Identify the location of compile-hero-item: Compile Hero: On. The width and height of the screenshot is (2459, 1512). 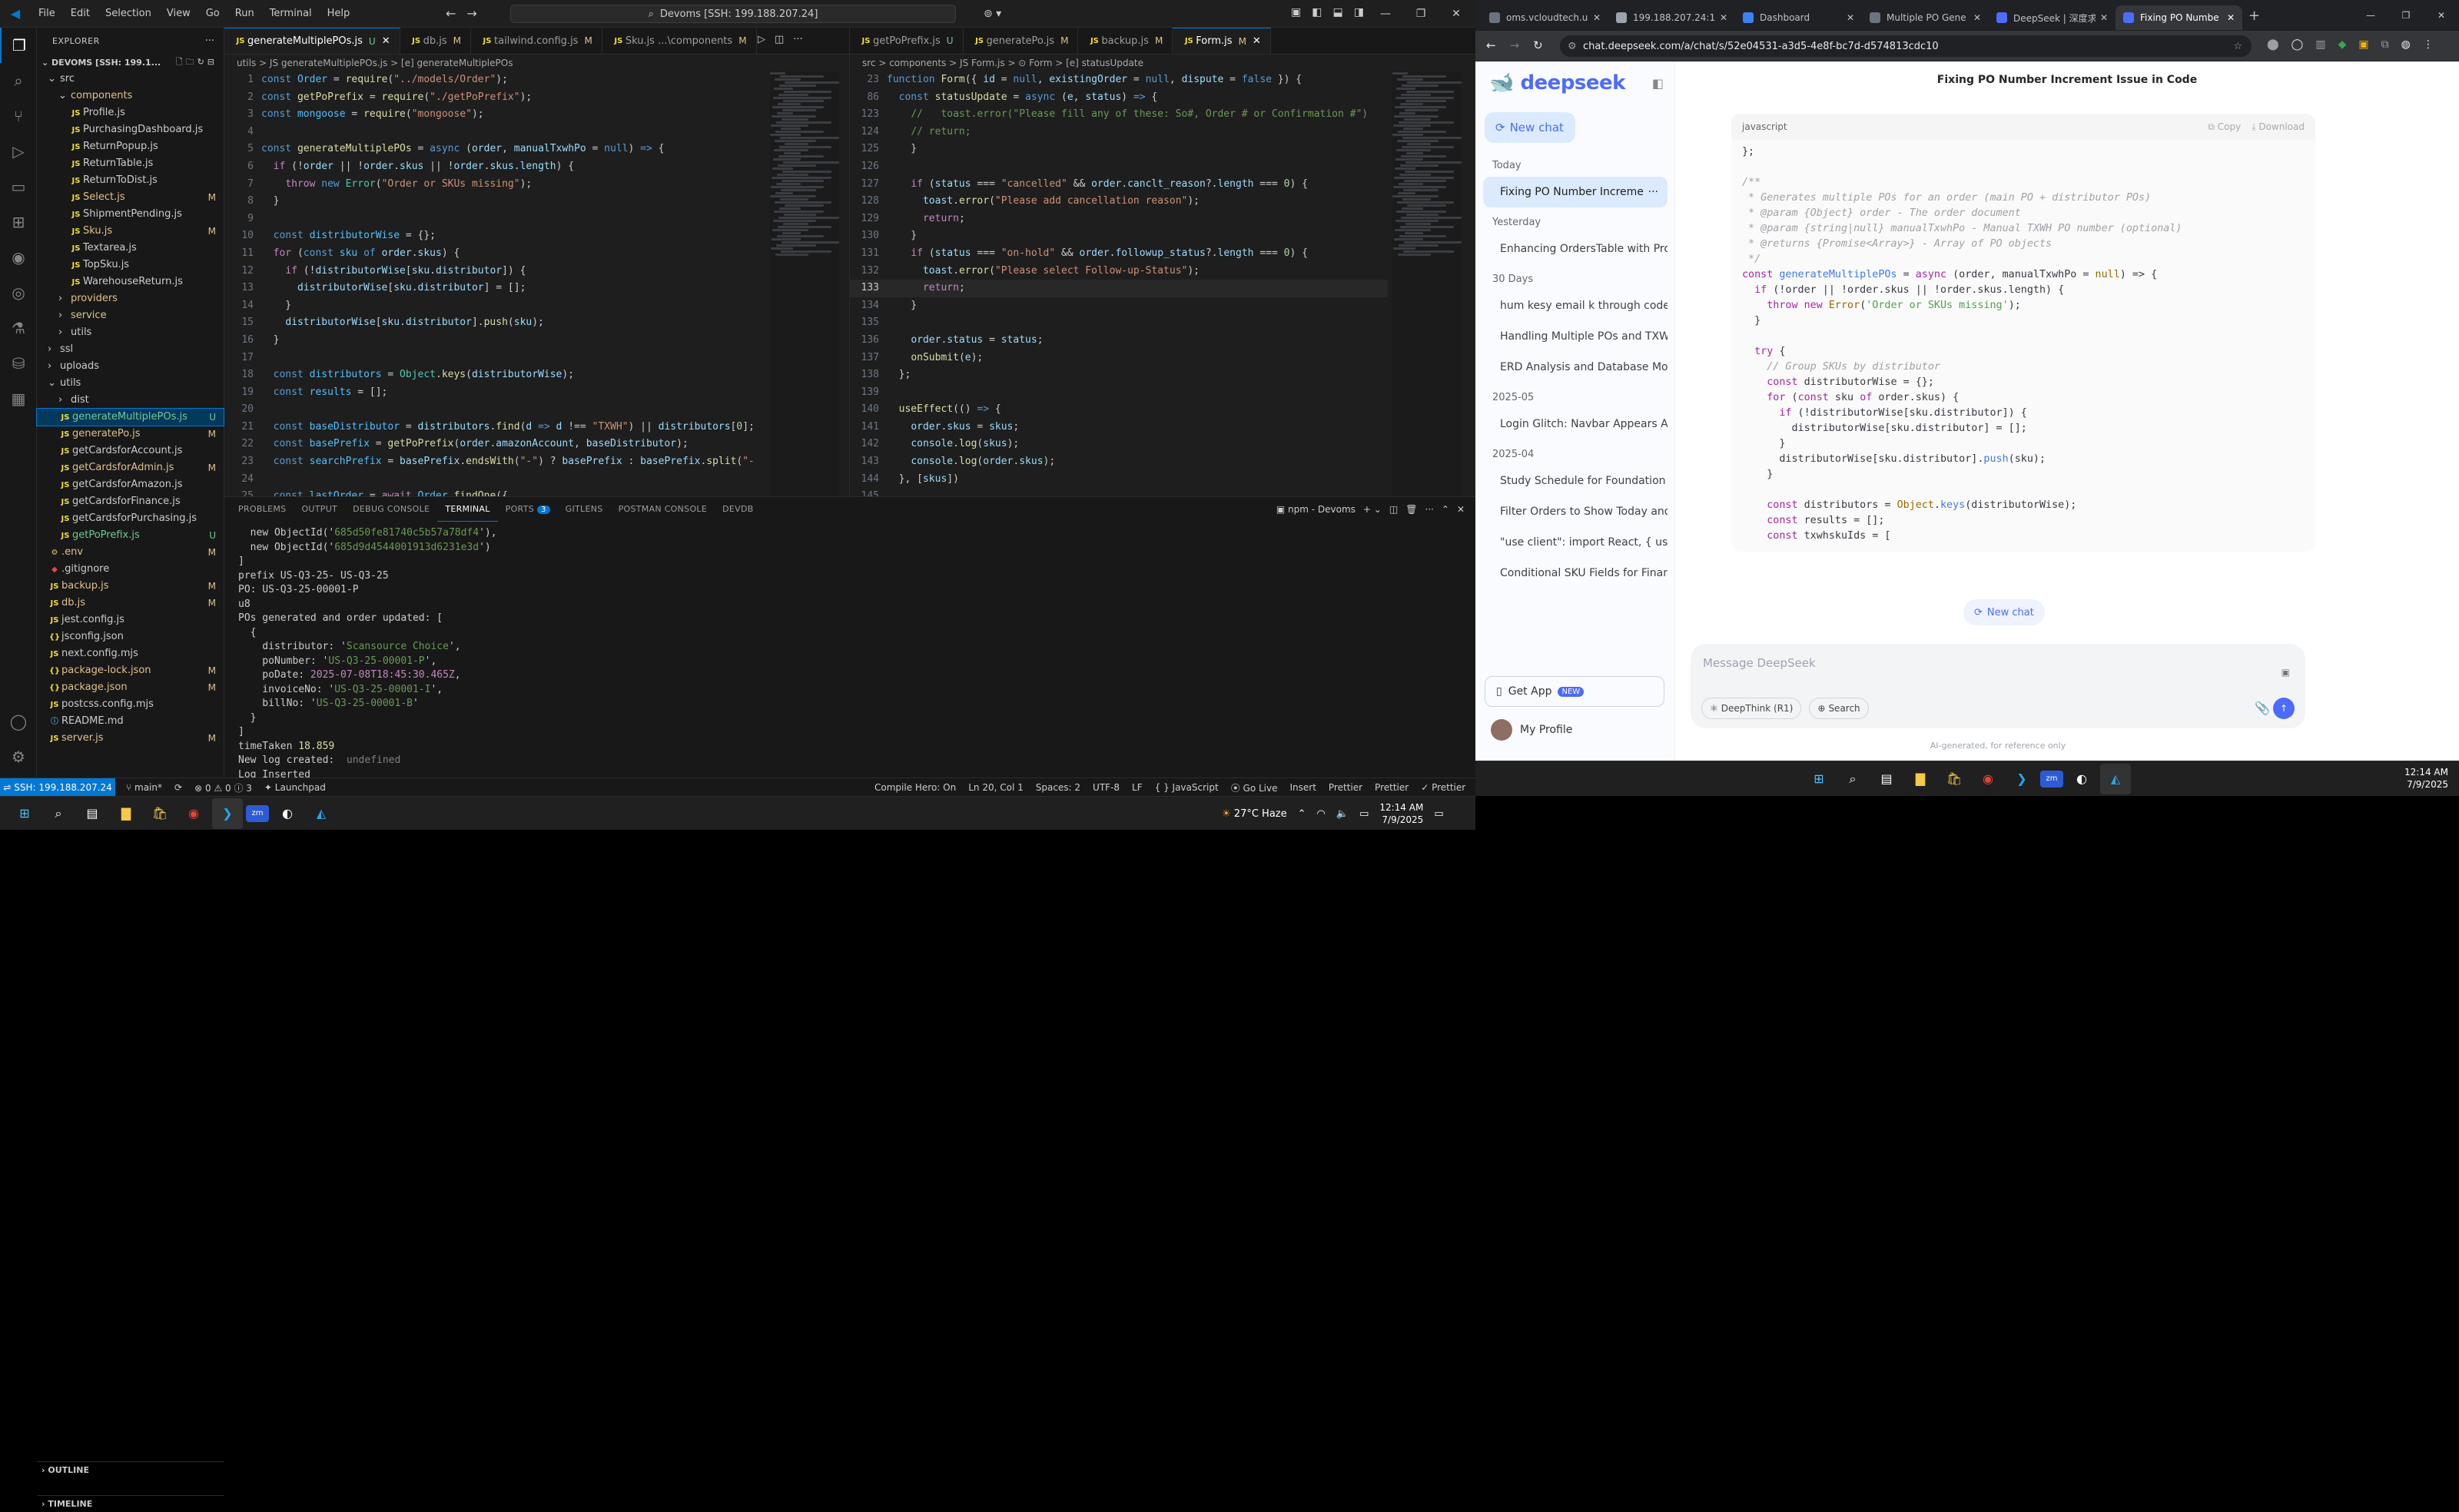
(915, 787).